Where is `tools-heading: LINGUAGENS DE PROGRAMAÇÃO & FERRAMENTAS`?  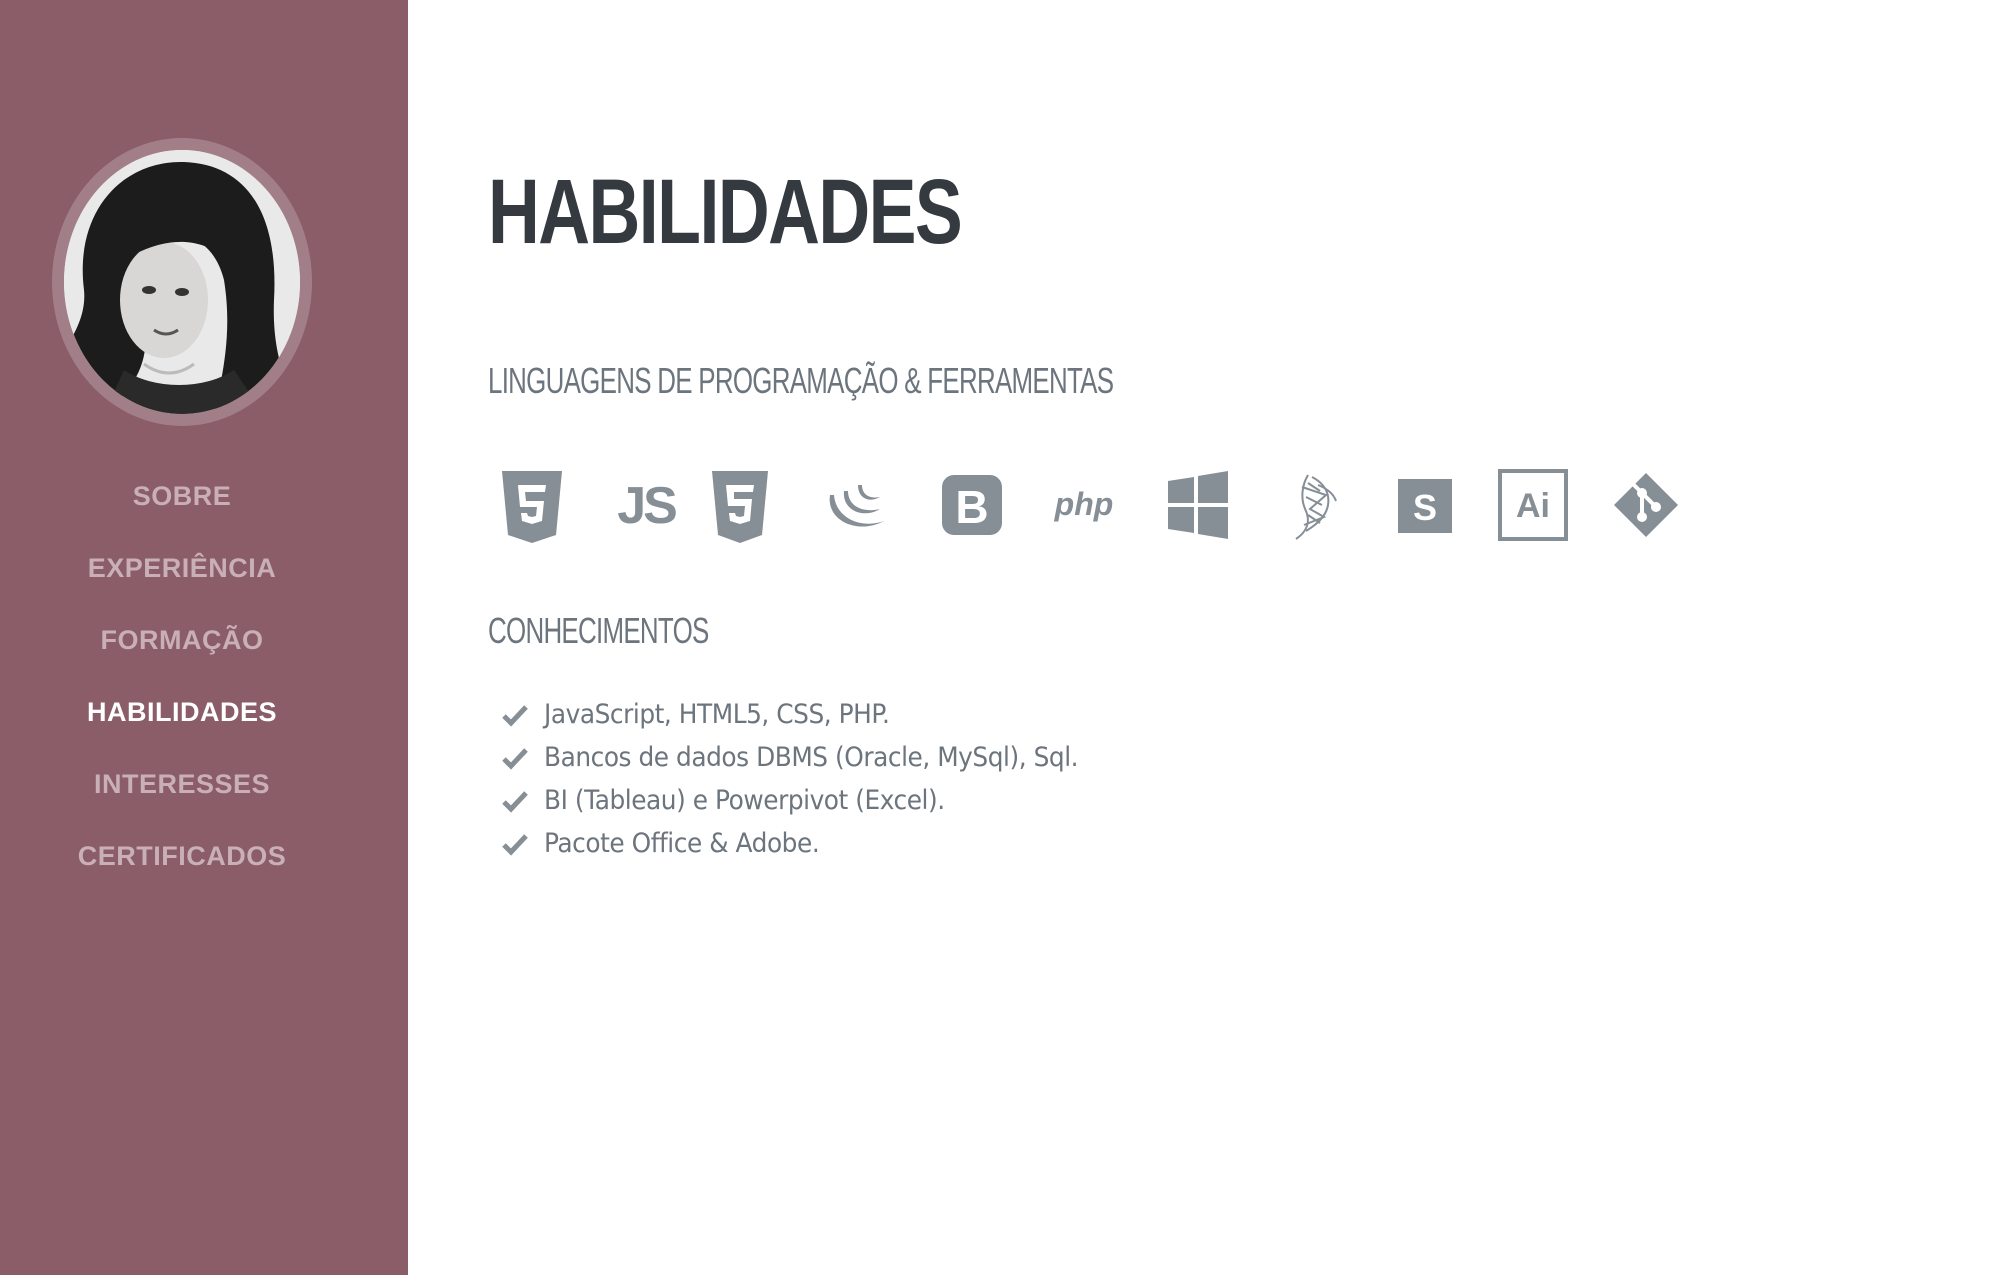
tools-heading: LINGUAGENS DE PROGRAMAÇÃO & FERRAMENTAS is located at coordinates (801, 380).